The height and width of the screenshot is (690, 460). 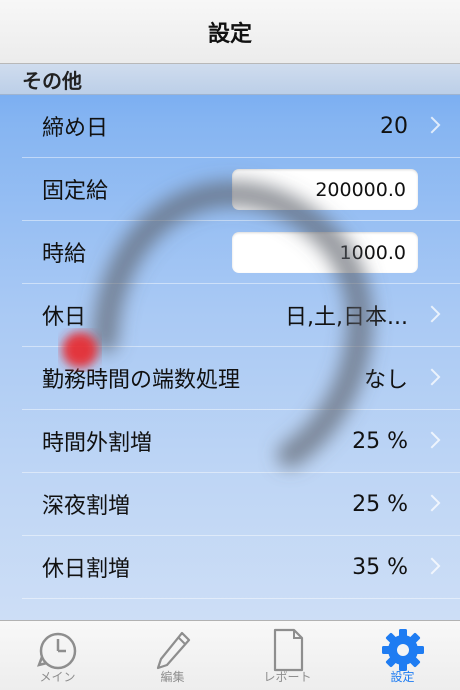 I want to click on fixed-salary-input, so click(x=325, y=189).